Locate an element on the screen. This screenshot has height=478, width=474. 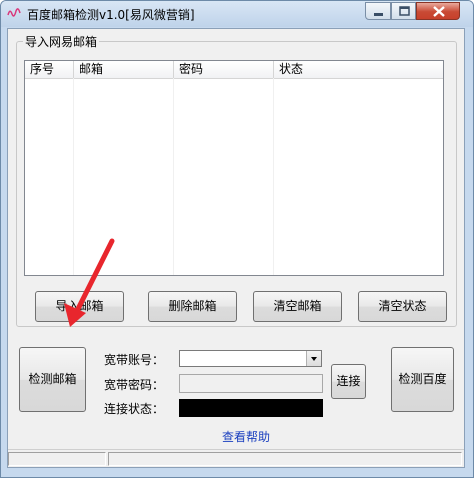
maximize-icon is located at coordinates (404, 11).